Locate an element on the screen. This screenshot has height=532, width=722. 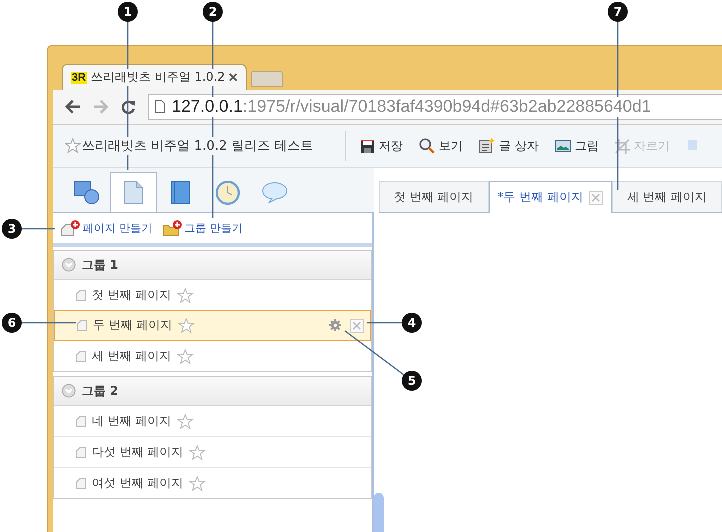
tab-title: 쓰리래빗츠 비주얼 1.0.2 is located at coordinates (158, 77).